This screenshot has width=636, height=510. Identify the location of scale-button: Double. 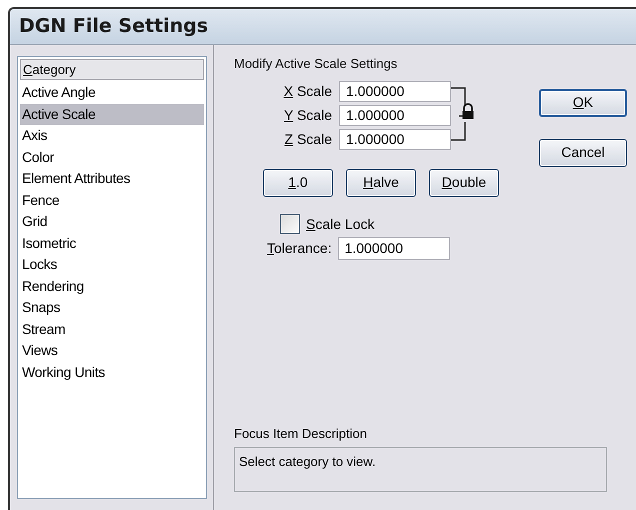
(464, 182).